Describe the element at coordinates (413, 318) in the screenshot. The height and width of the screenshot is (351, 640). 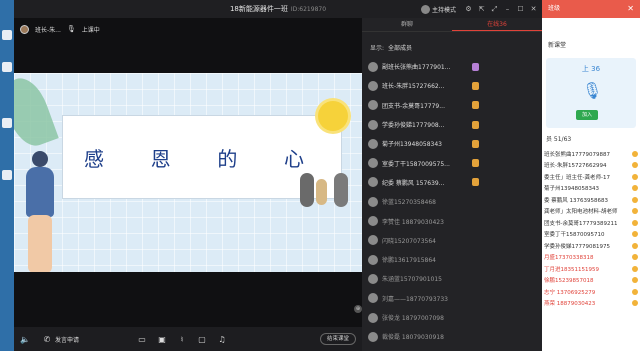
I see `member-name: 张俊龙 18797007098` at that location.